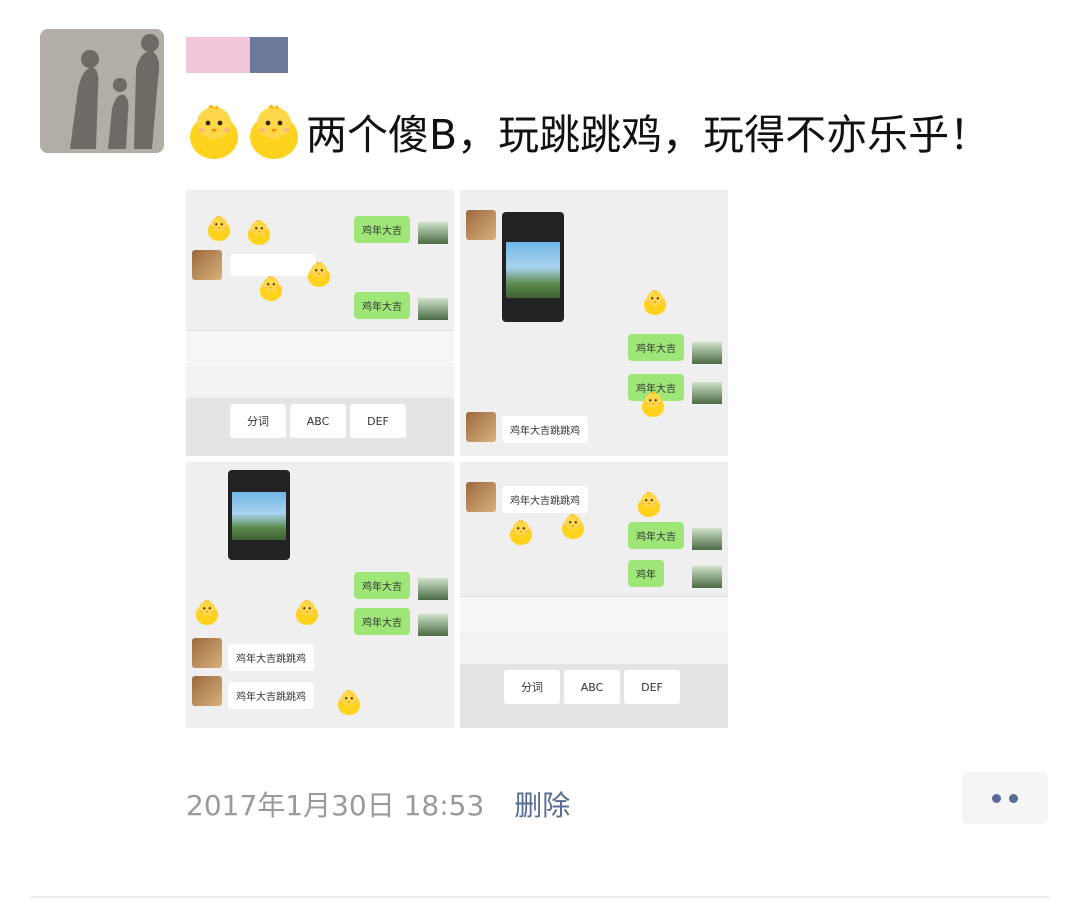 The width and height of the screenshot is (1080, 904). I want to click on name-blur-block-pink, so click(218, 55).